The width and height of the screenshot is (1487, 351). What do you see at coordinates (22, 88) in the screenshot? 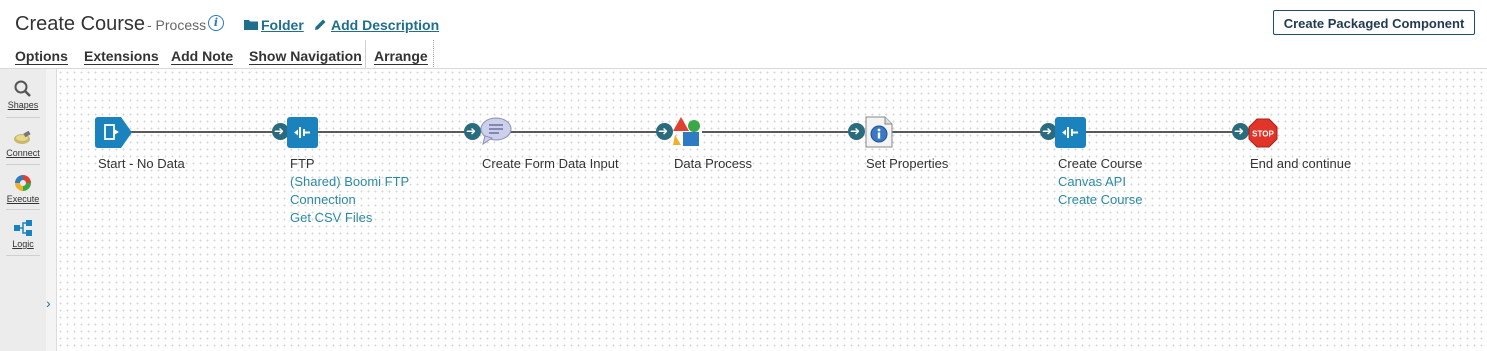
I see `magnifier-icon` at bounding box center [22, 88].